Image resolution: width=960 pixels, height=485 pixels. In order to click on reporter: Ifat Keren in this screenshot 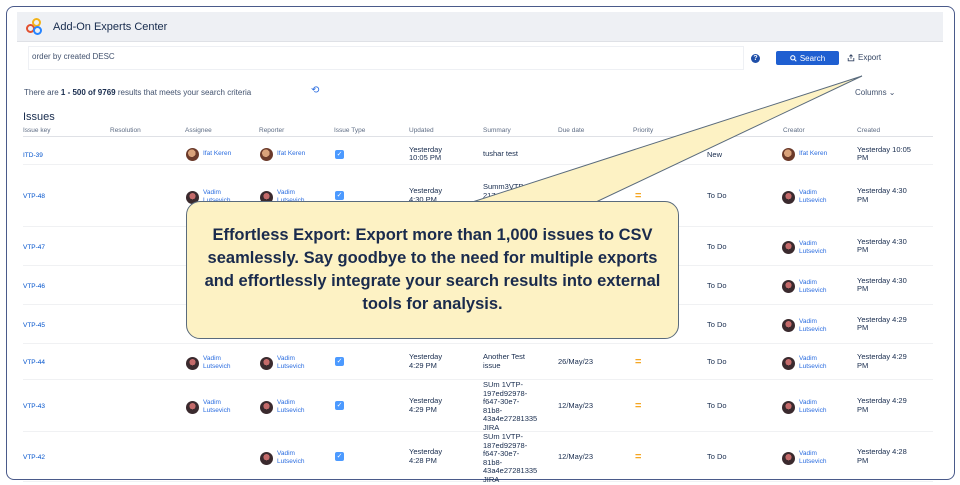, I will do `click(282, 154)`.